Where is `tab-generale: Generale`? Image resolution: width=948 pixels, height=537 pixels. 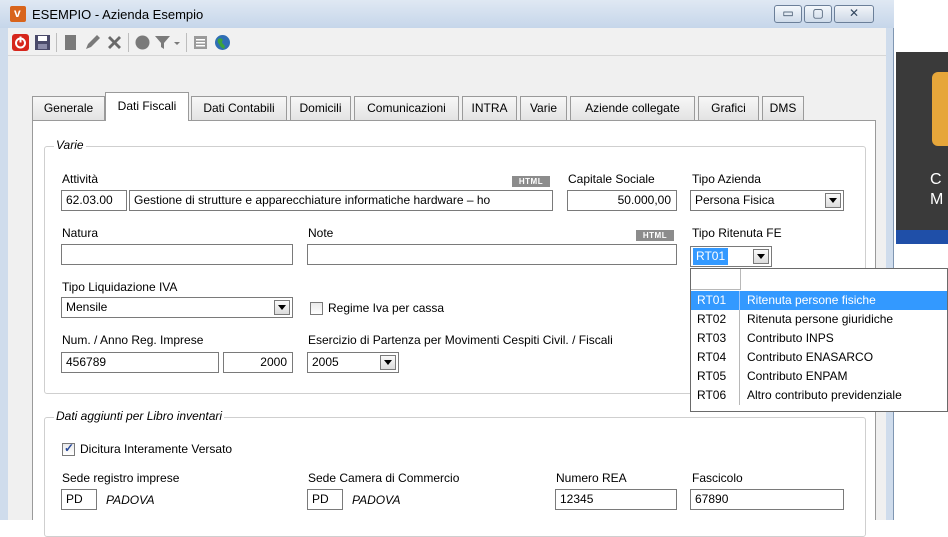
tab-generale: Generale is located at coordinates (68, 108).